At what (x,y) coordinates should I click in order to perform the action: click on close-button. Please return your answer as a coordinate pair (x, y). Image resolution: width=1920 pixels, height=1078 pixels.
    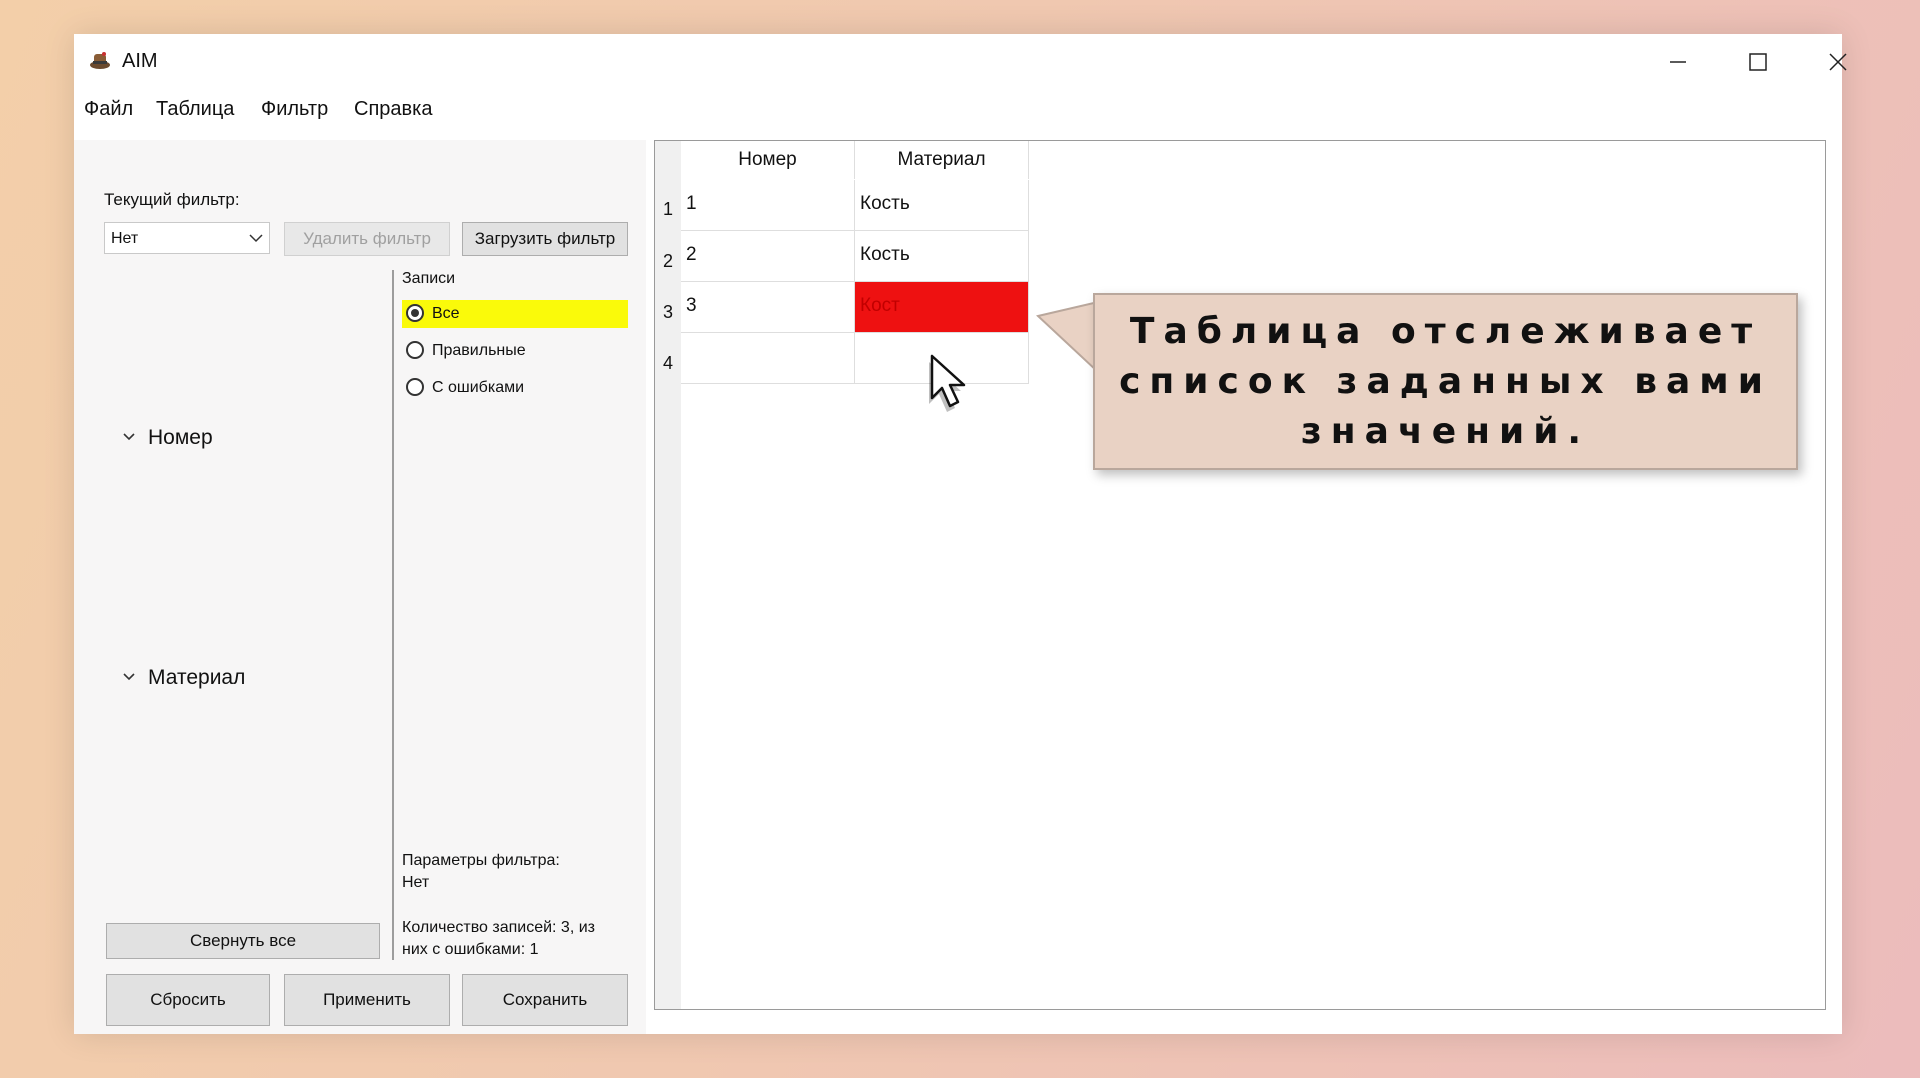
    Looking at the image, I should click on (1838, 62).